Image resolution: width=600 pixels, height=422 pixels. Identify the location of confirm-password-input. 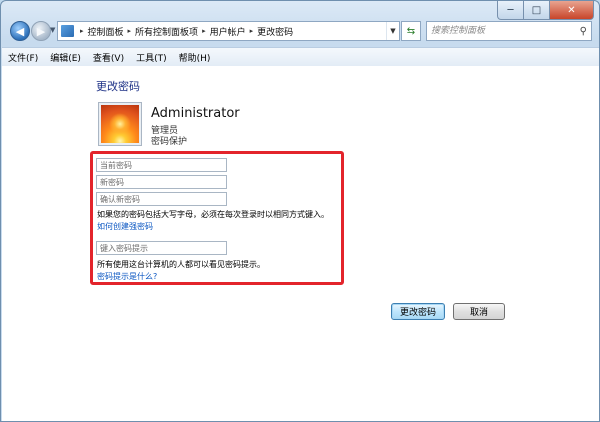
(161, 199).